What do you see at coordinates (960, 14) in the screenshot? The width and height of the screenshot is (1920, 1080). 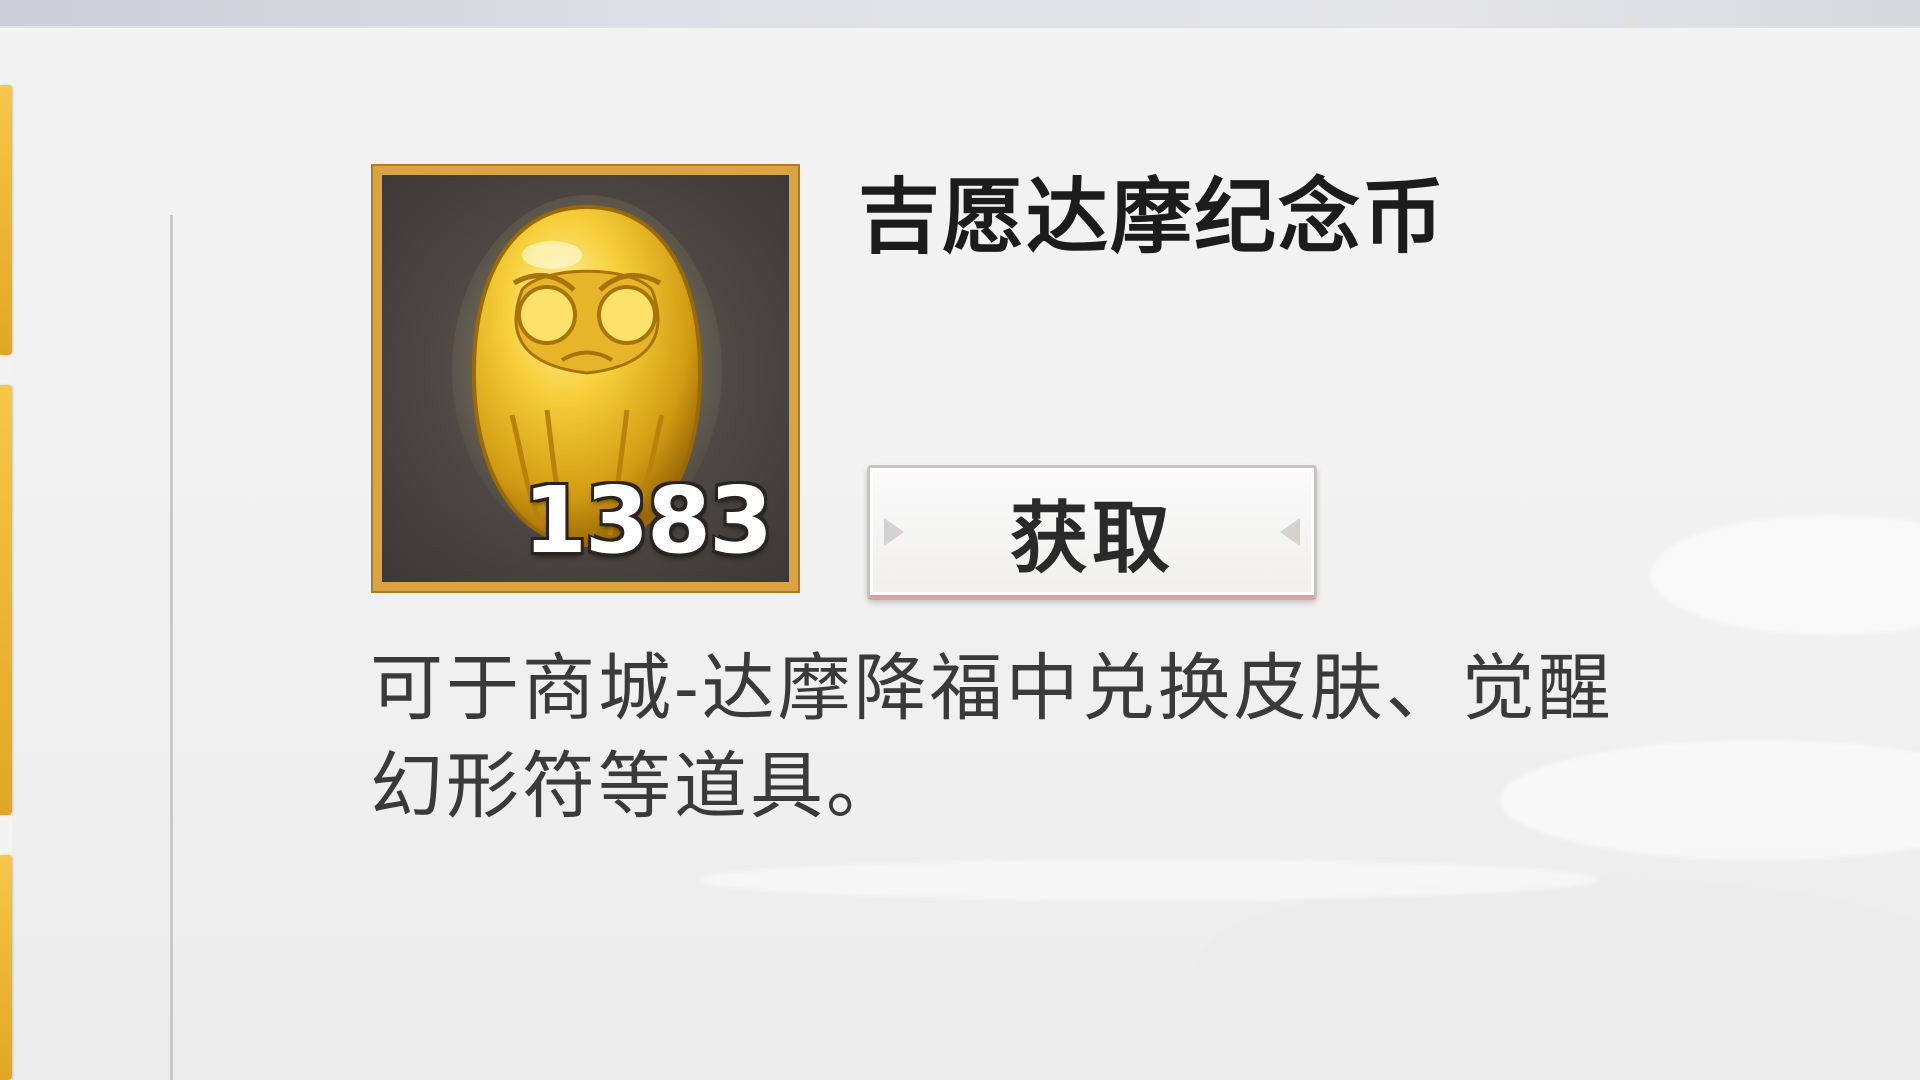 I see `top-bar` at bounding box center [960, 14].